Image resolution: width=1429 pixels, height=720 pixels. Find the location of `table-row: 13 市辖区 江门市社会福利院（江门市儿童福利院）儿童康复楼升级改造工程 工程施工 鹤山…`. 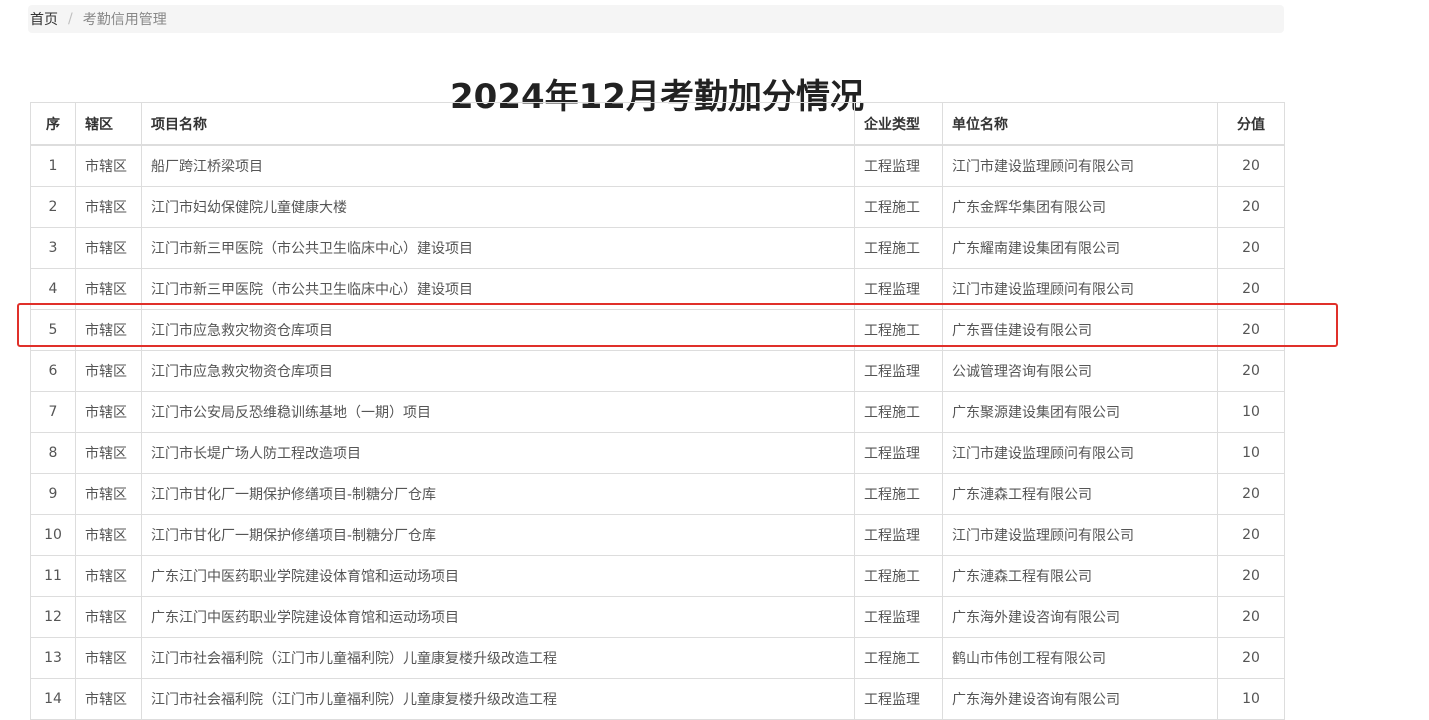

table-row: 13 市辖区 江门市社会福利院（江门市儿童福利院）儿童康复楼升级改造工程 工程施工 鹤山… is located at coordinates (657, 658).